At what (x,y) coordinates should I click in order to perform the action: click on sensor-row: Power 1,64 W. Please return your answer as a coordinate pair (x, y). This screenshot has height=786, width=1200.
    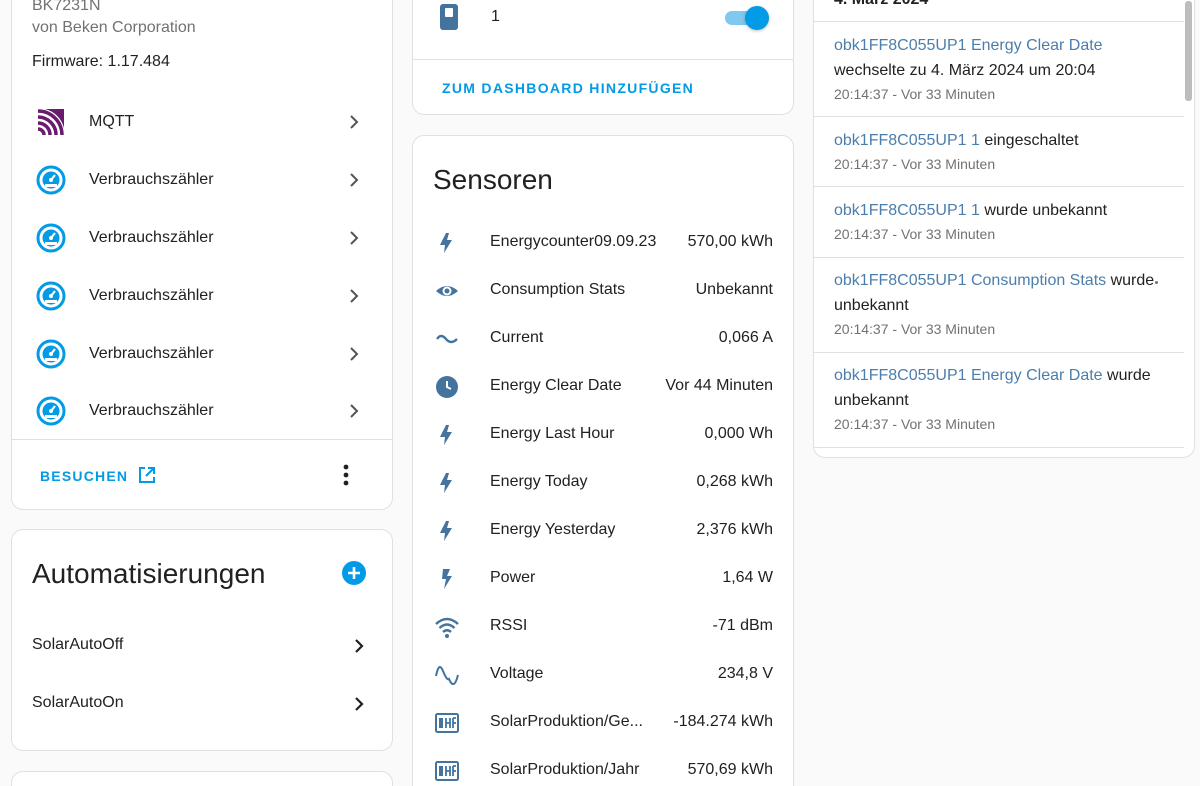
    Looking at the image, I should click on (603, 579).